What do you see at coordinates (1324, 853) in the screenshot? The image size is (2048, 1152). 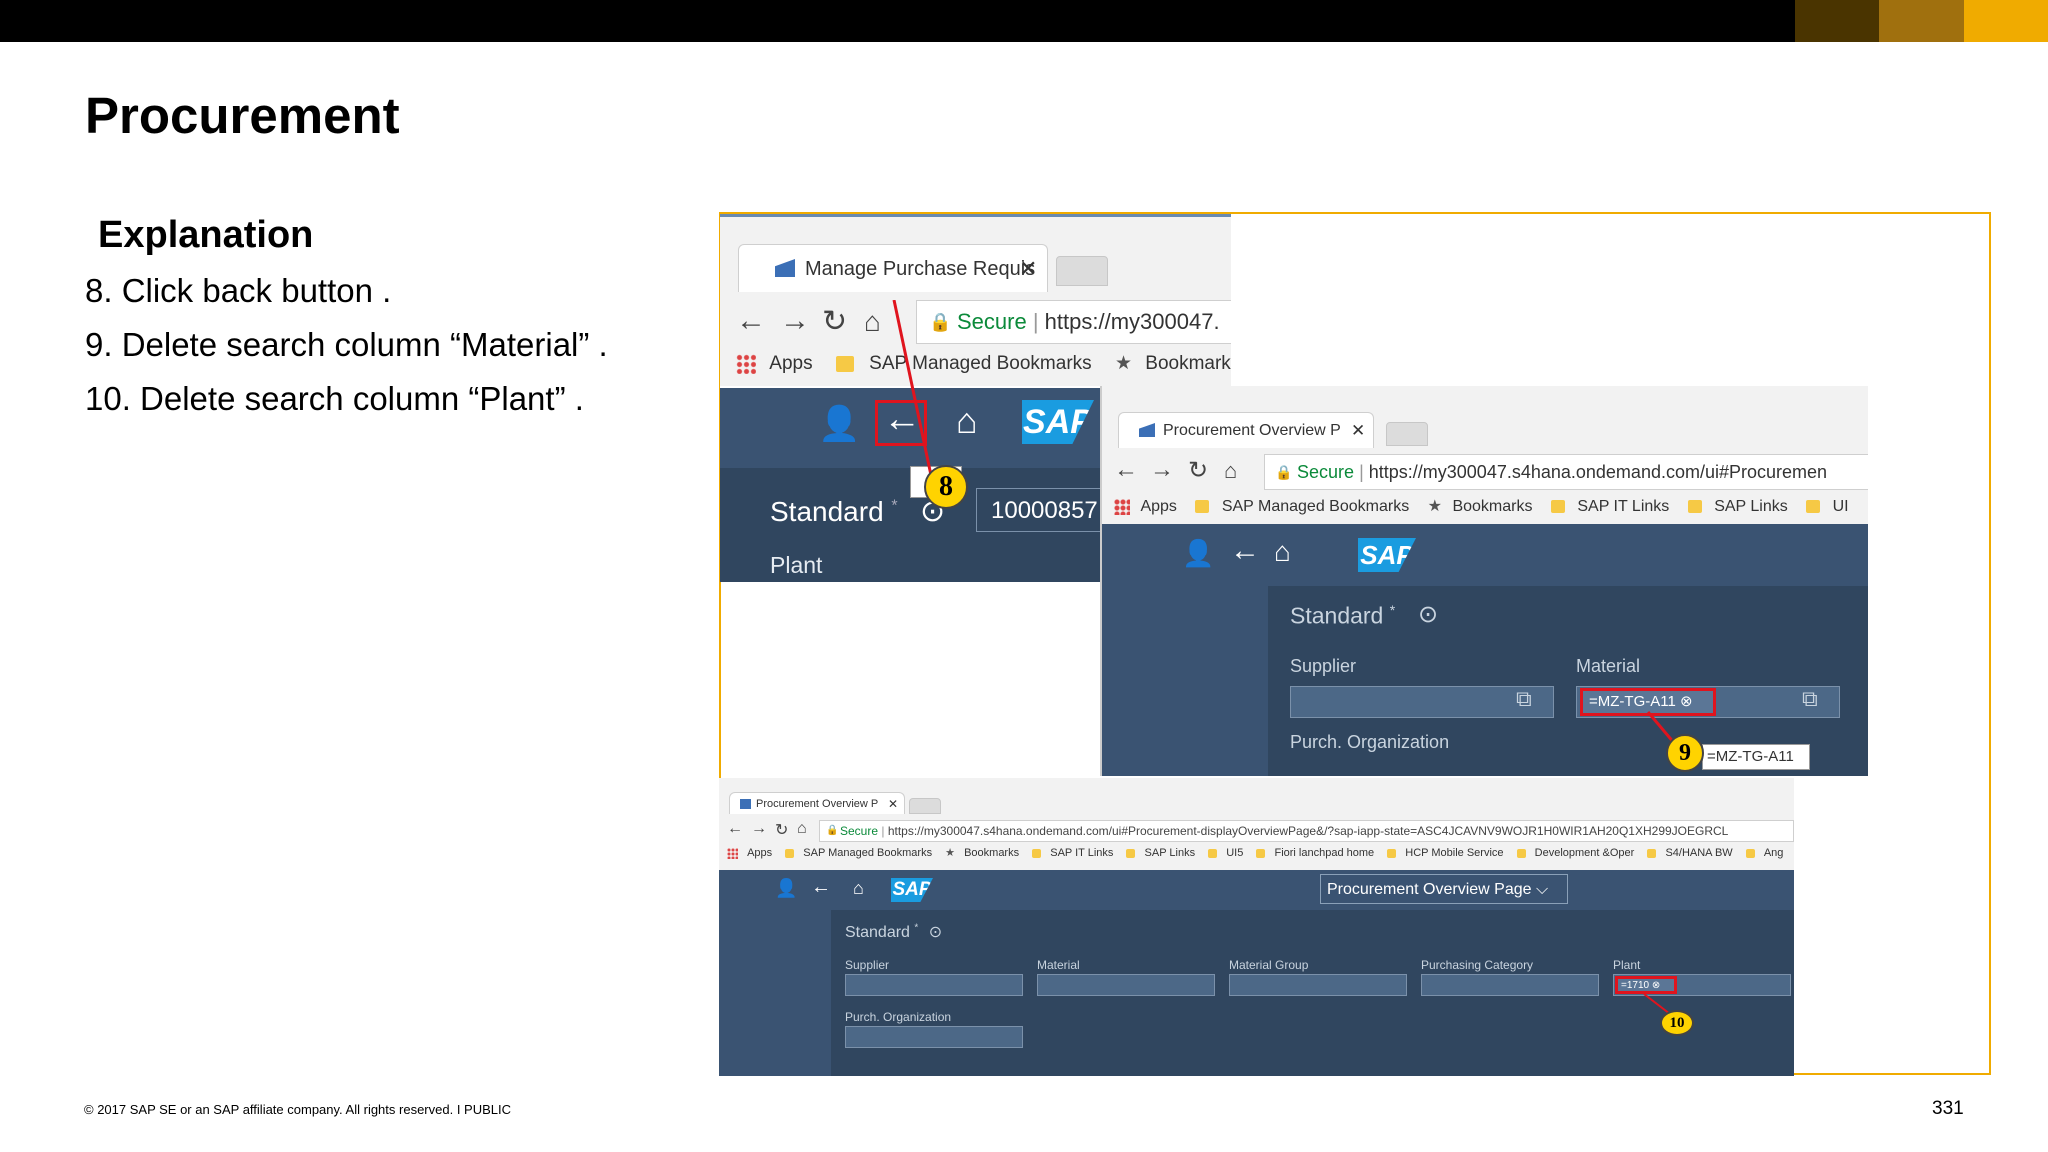 I see `bookmark-fiori-launchpad: Fiori lanchpad home` at bounding box center [1324, 853].